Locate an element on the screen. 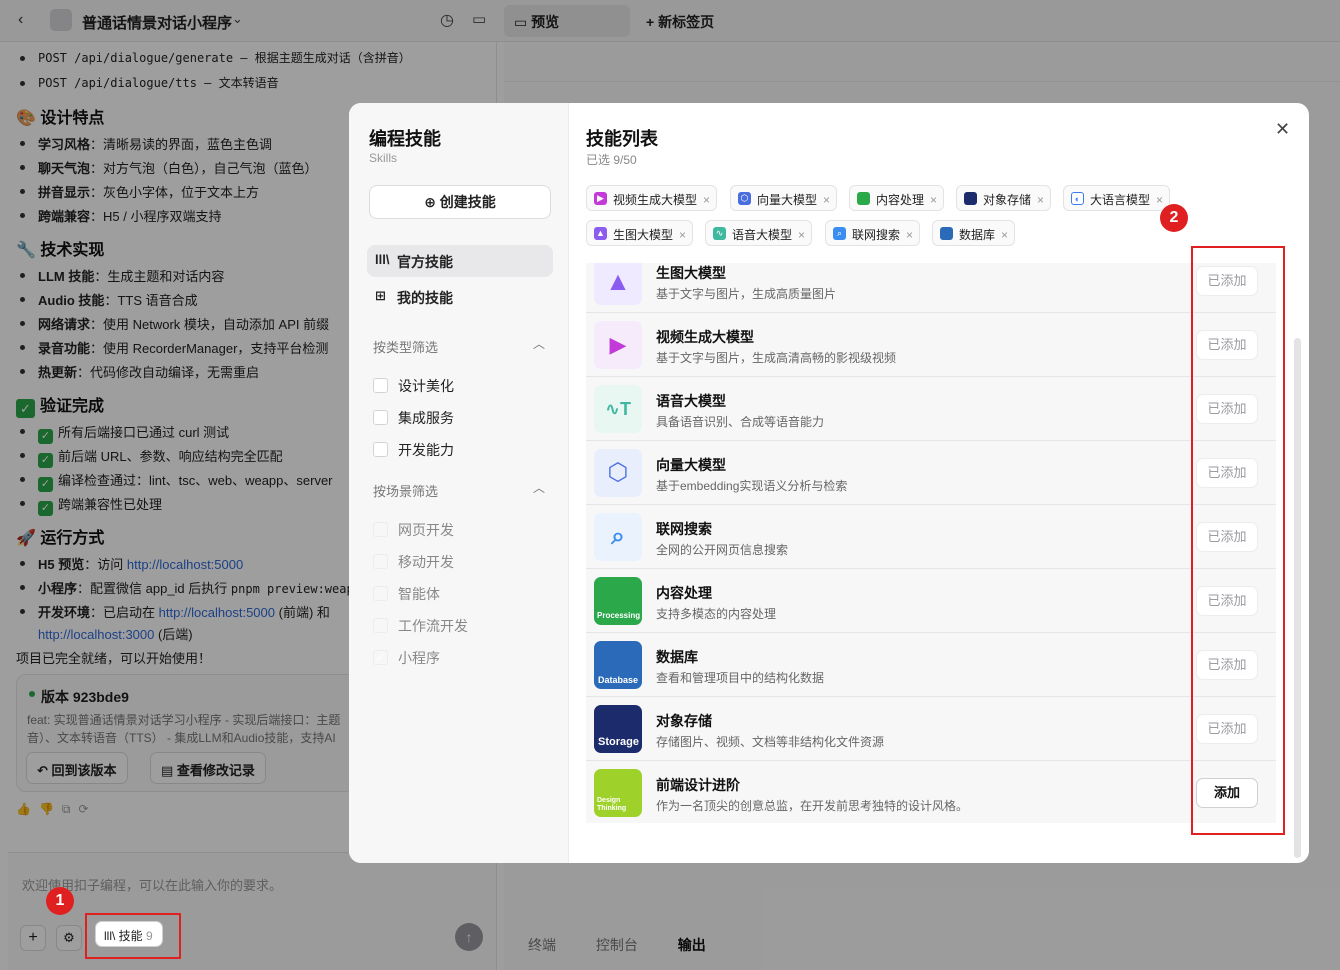 This screenshot has width=1340, height=970. nav-my-skills: ⊞ 我的技能 is located at coordinates (460, 297).